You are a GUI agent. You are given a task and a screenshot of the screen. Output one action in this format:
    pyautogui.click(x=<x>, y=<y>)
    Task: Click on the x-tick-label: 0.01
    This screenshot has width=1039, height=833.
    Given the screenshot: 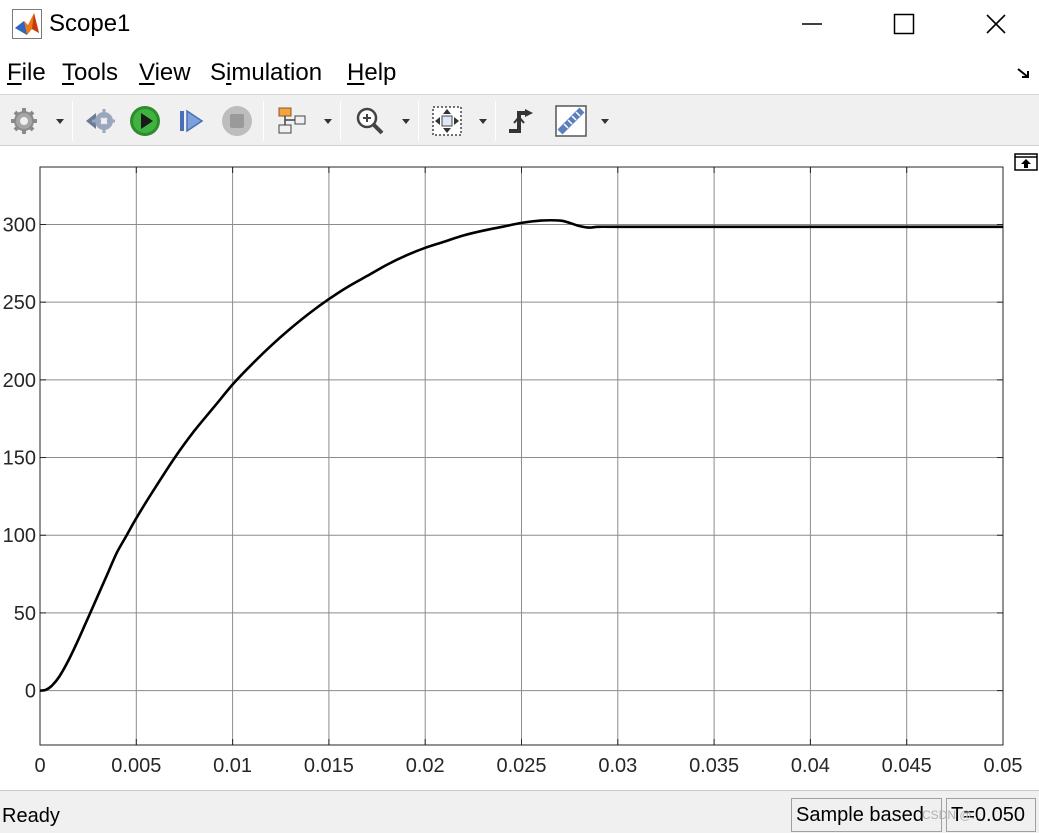 What is the action you would take?
    pyautogui.click(x=232, y=766)
    